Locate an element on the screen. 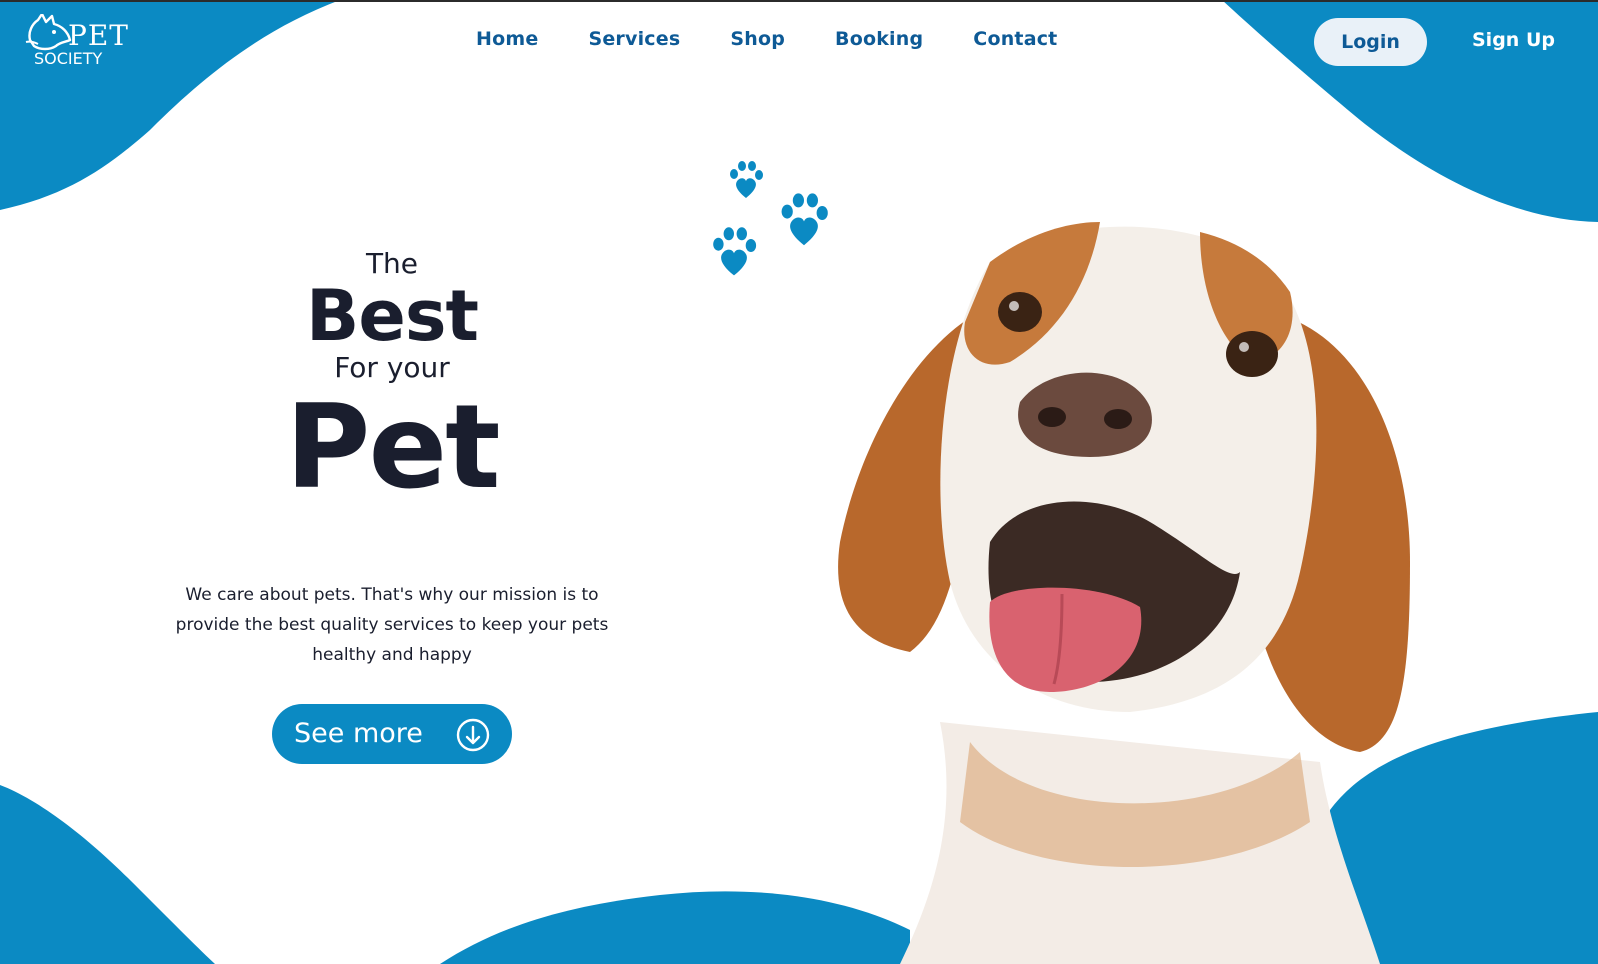  see-more-button: See more is located at coordinates (392, 734).